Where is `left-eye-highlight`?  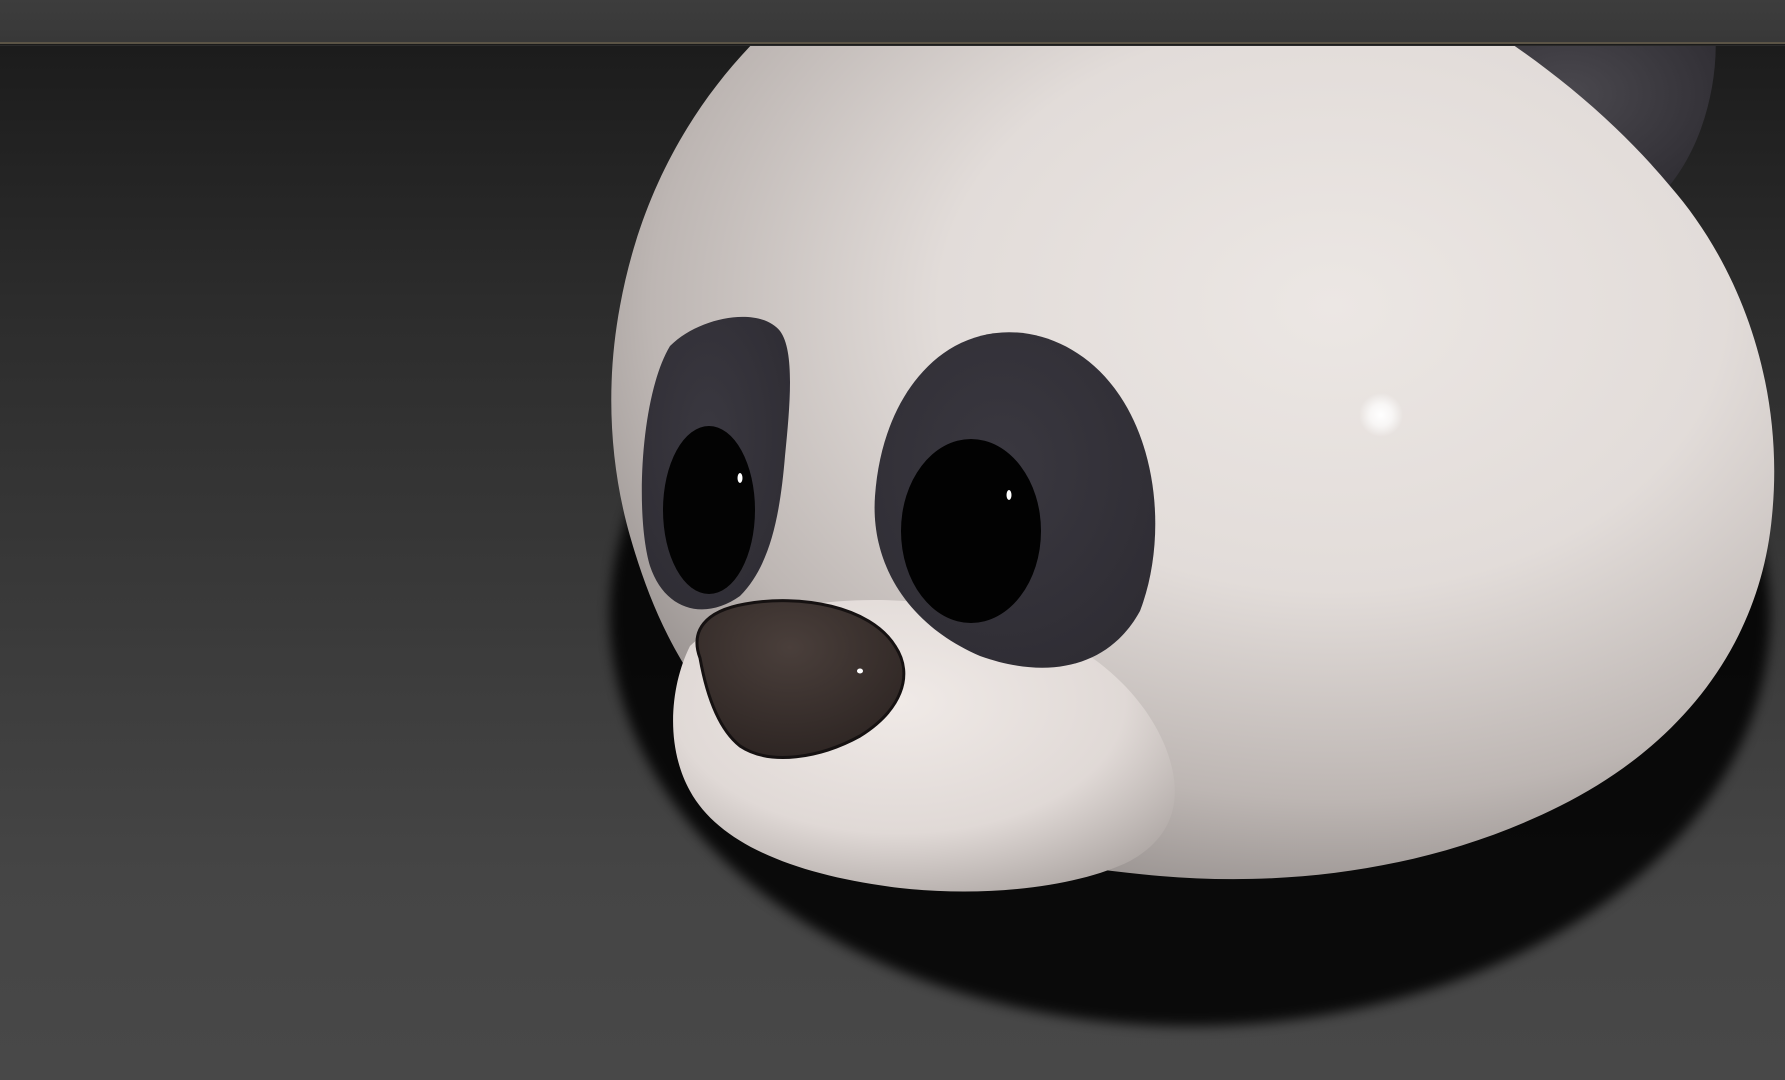
left-eye-highlight is located at coordinates (740, 478).